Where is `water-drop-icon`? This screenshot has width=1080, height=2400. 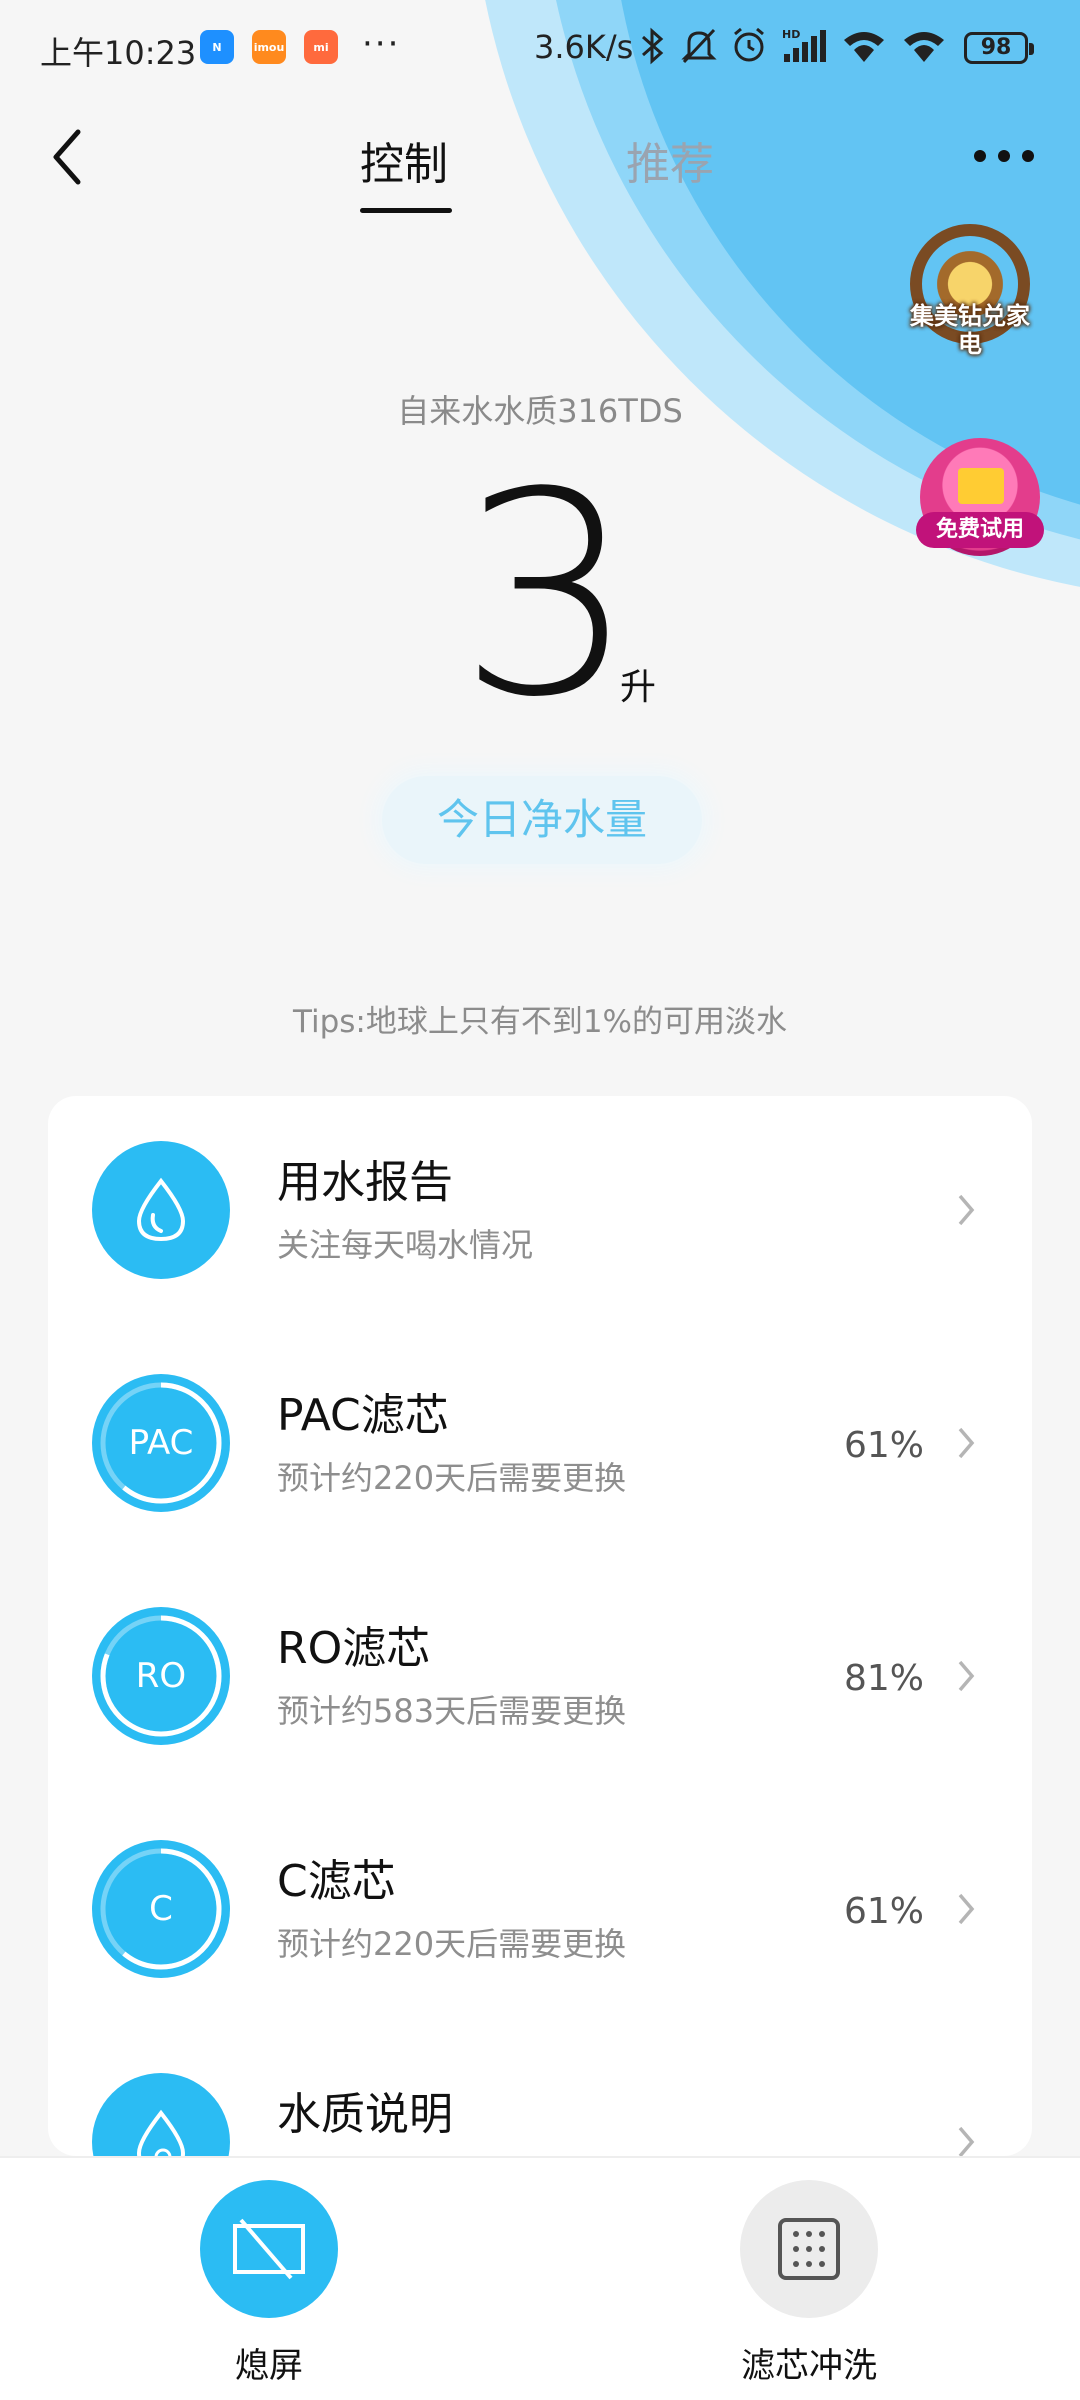
water-drop-icon is located at coordinates (161, 1210).